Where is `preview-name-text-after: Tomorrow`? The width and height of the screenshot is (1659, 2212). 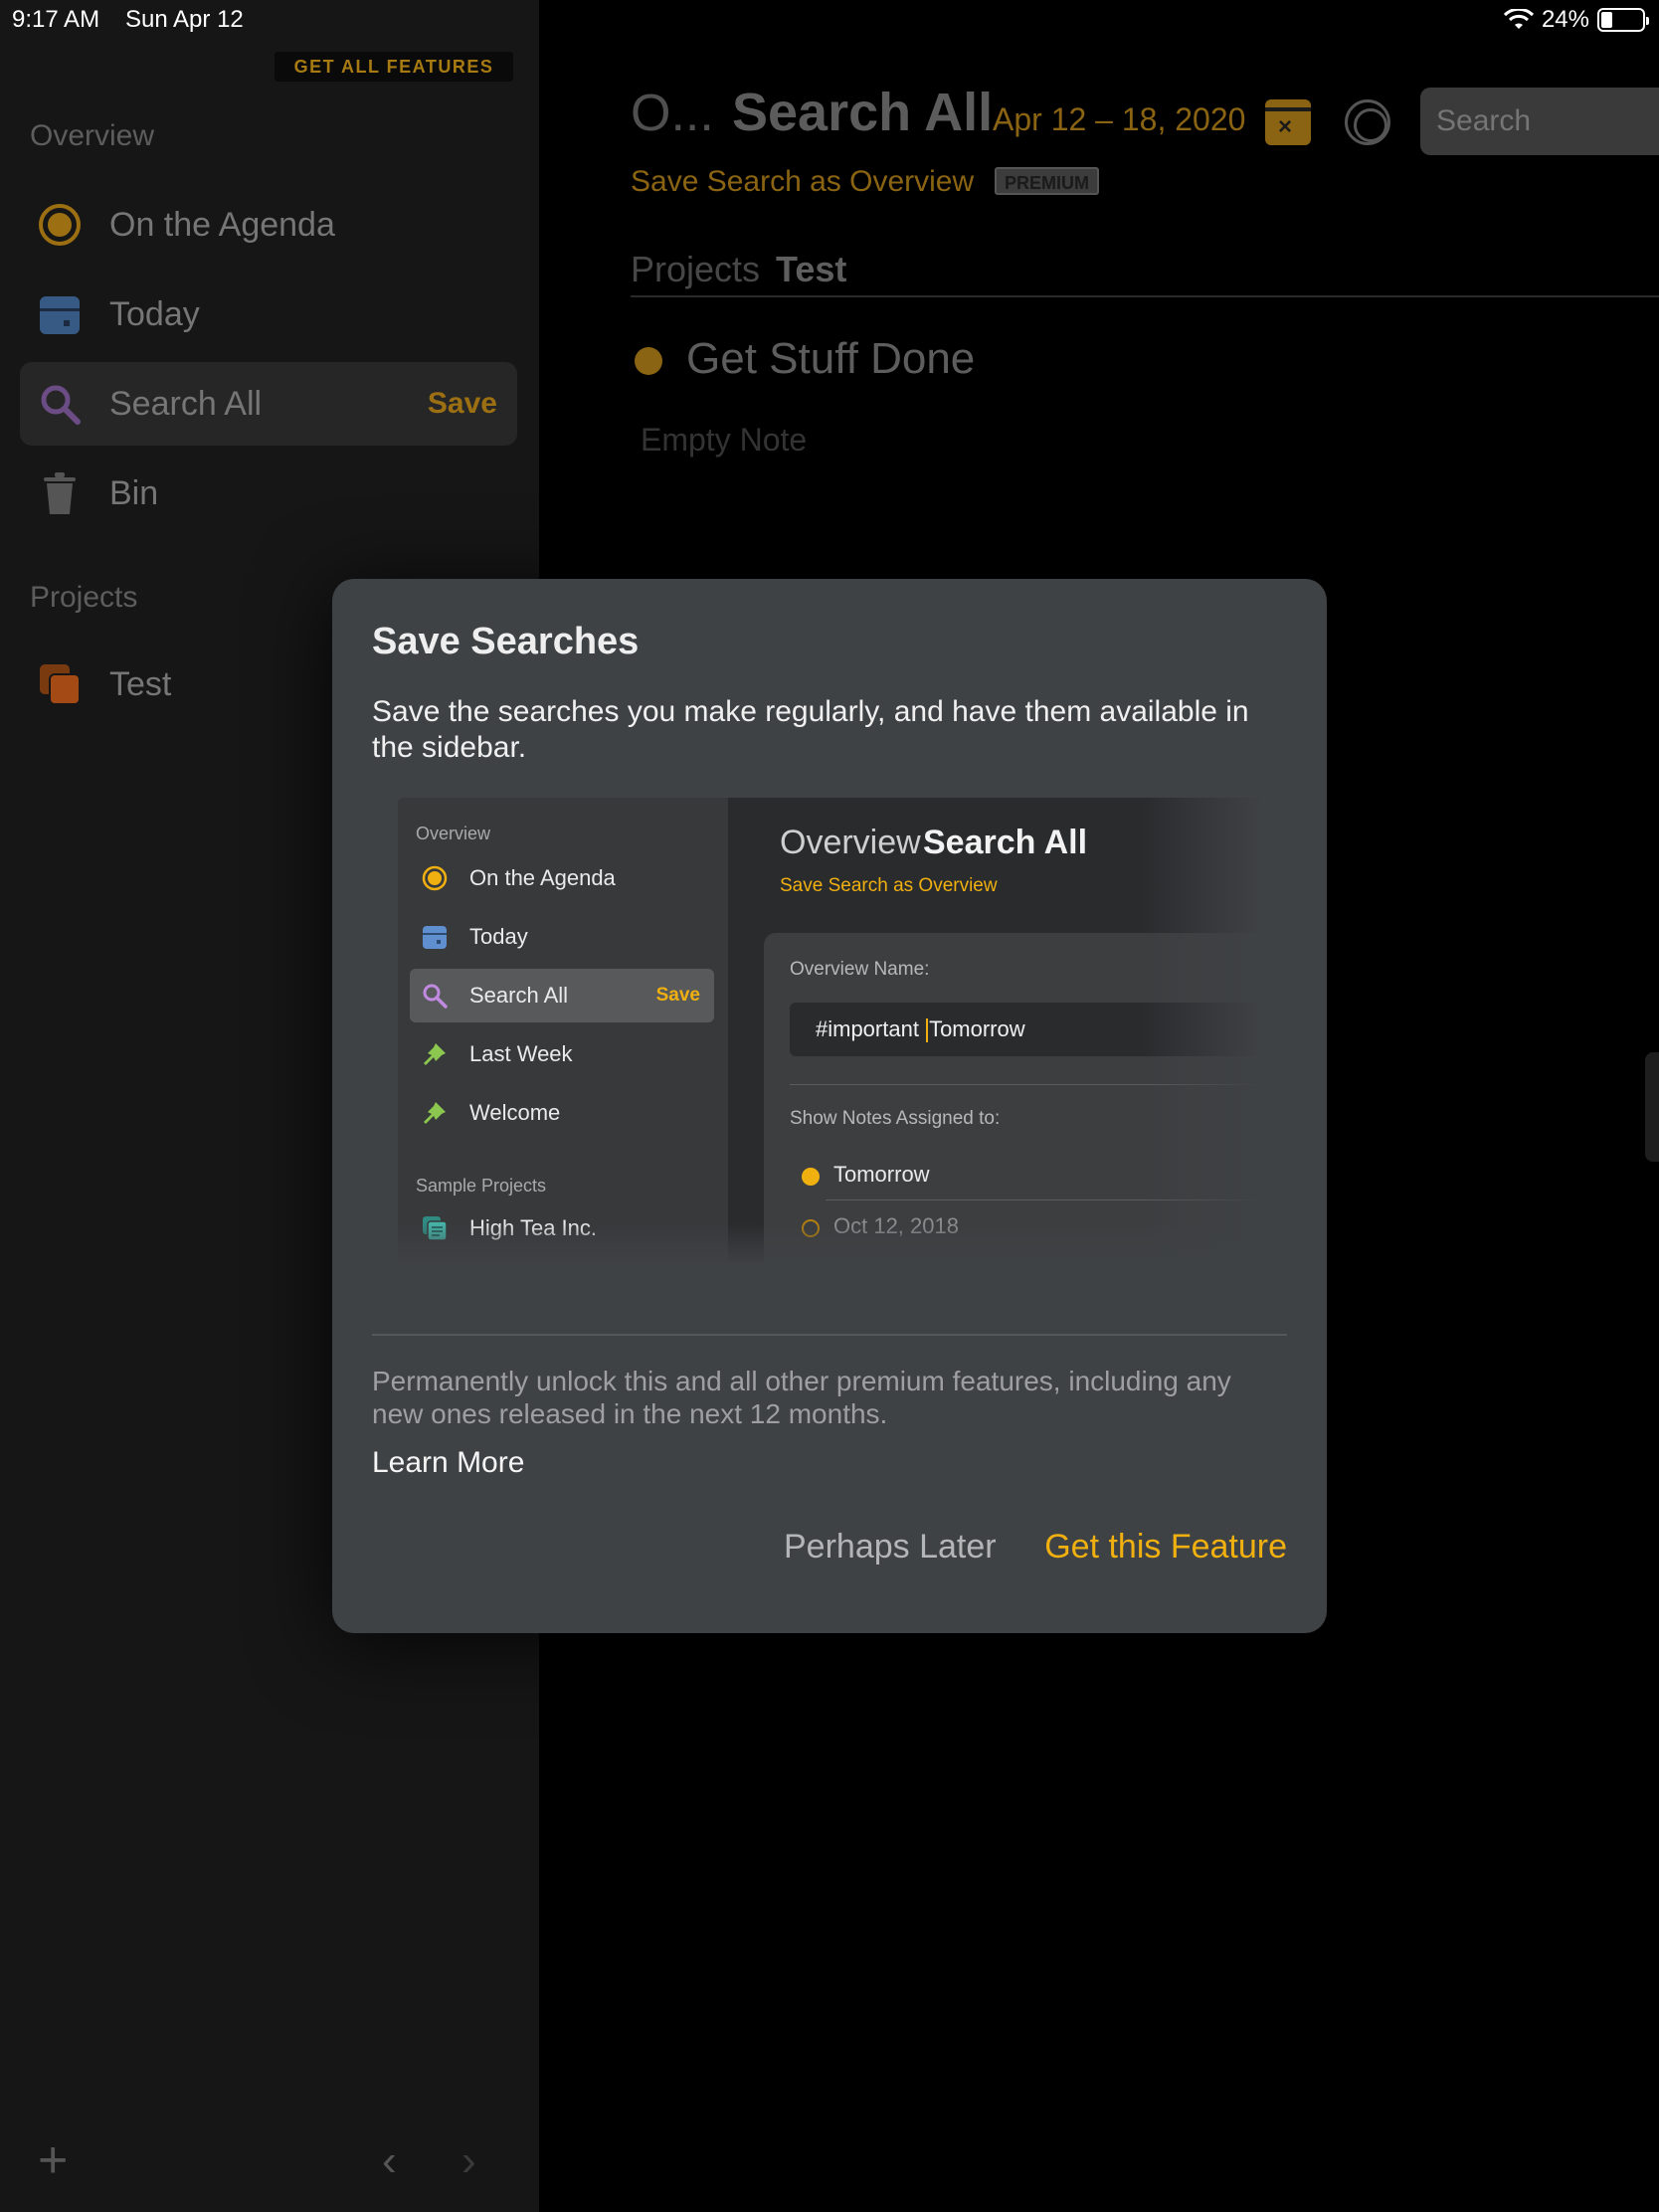
preview-name-text-after: Tomorrow is located at coordinates (977, 1028).